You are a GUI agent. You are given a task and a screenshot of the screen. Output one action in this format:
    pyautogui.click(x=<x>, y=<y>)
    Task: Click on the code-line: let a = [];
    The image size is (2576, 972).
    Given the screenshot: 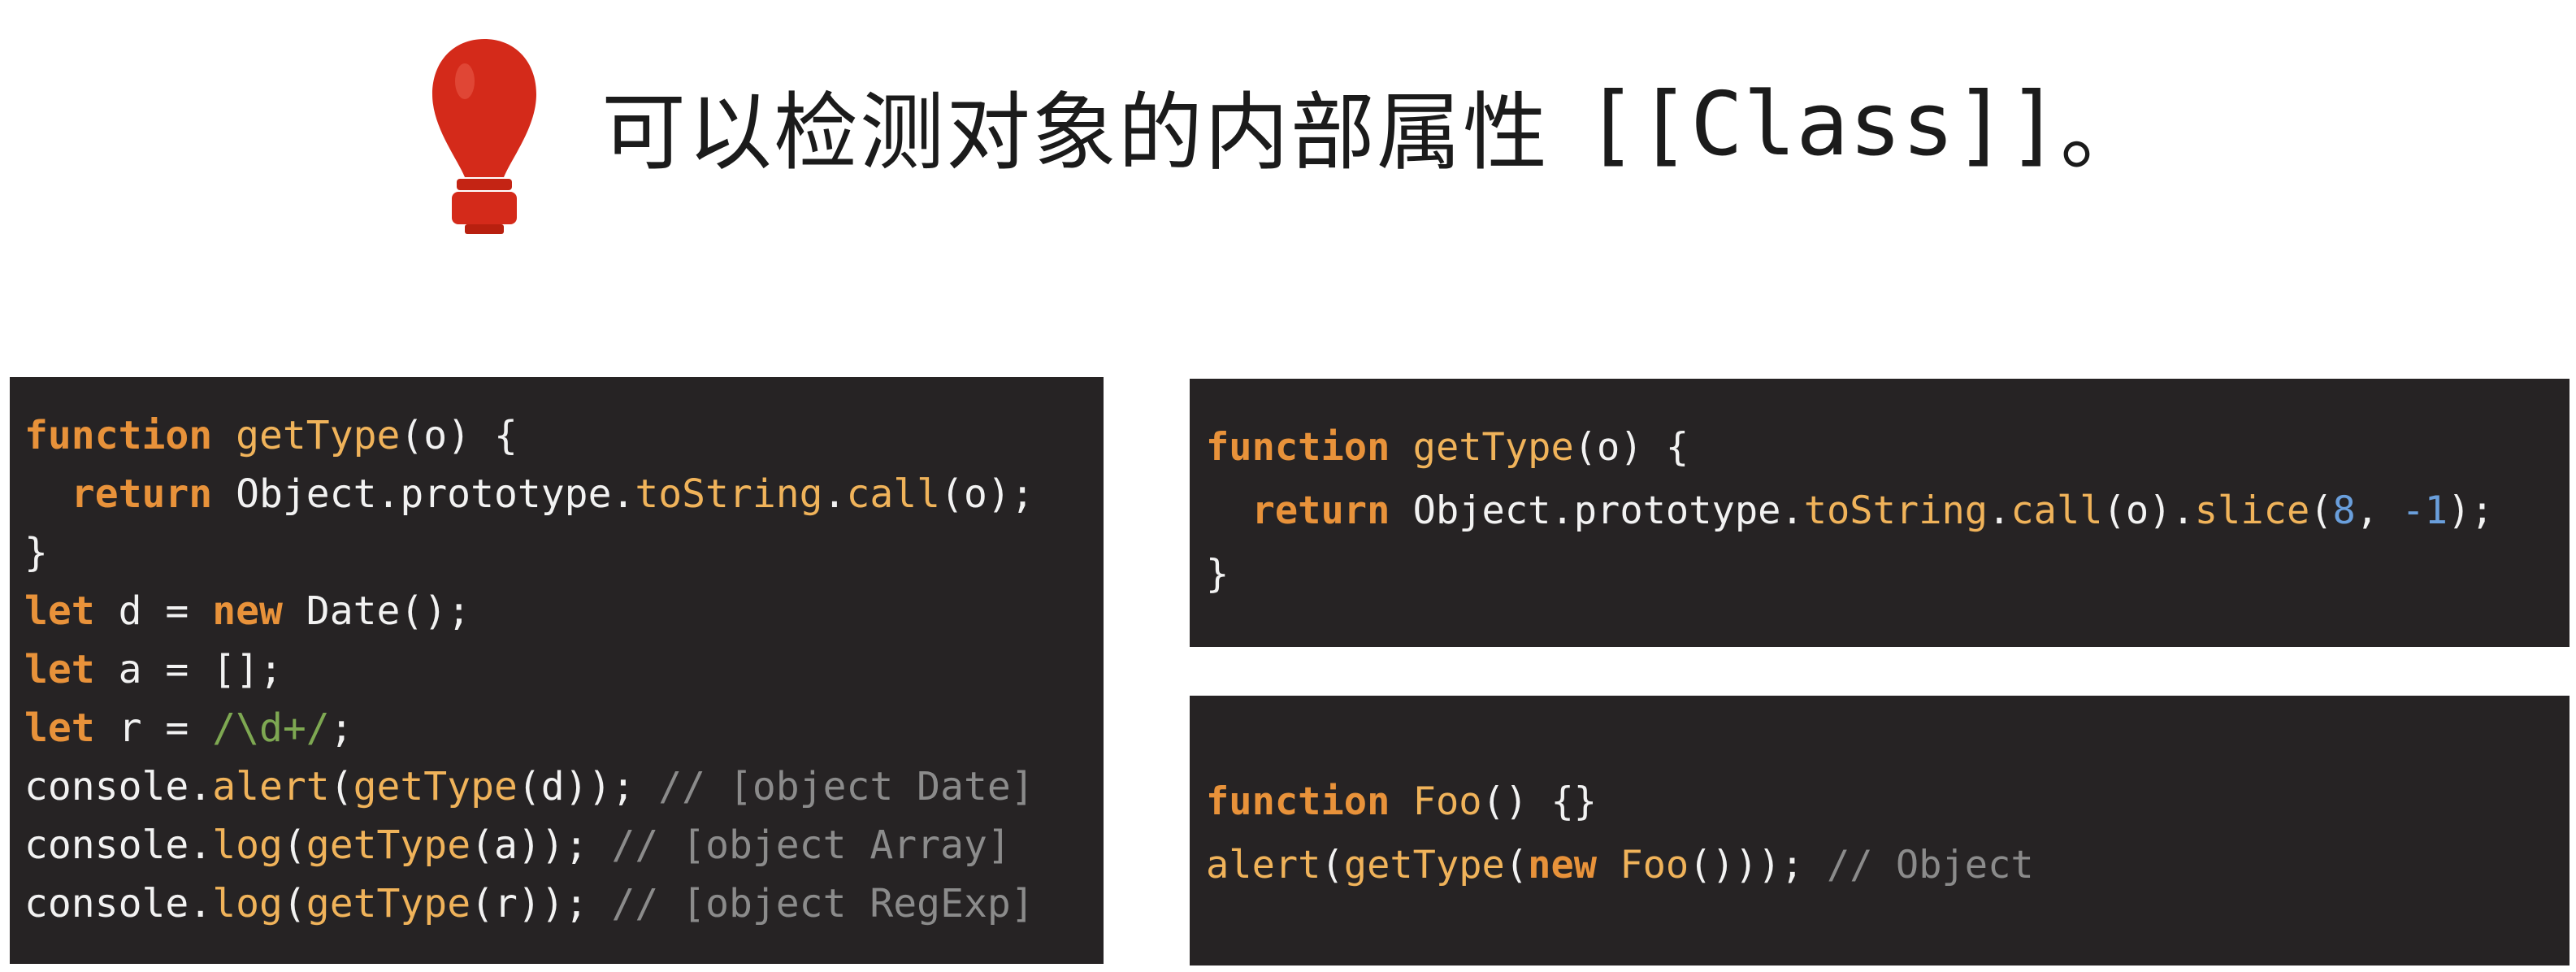 What is the action you would take?
    pyautogui.click(x=564, y=669)
    